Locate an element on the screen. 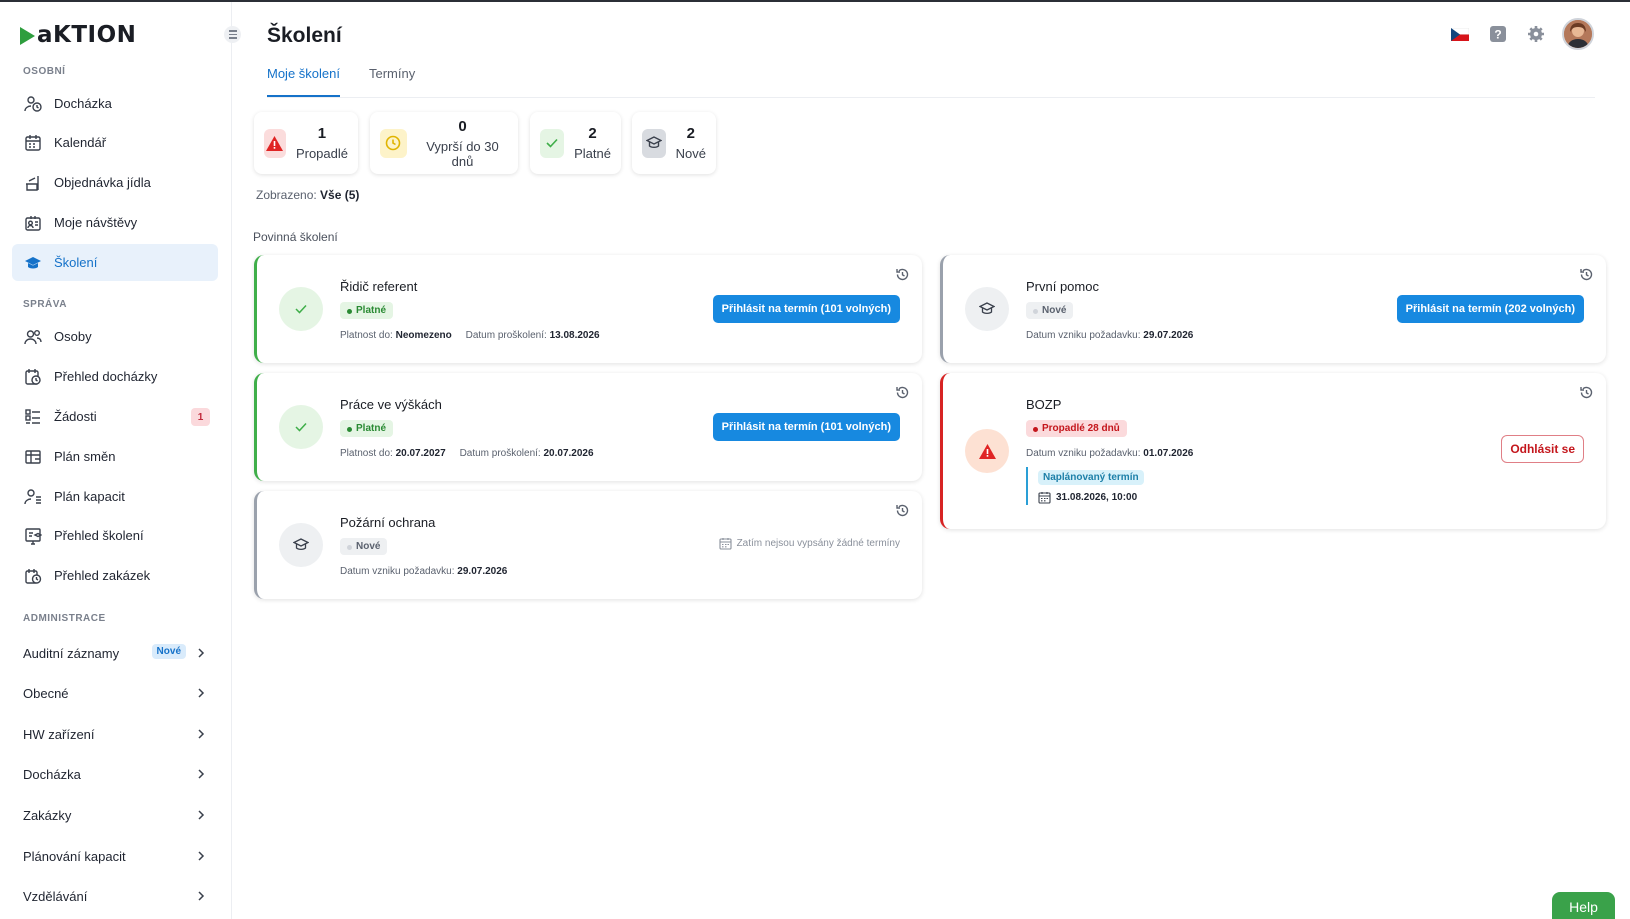 Image resolution: width=1630 pixels, height=919 pixels. sidebar-item-people: Osoby is located at coordinates (115, 336).